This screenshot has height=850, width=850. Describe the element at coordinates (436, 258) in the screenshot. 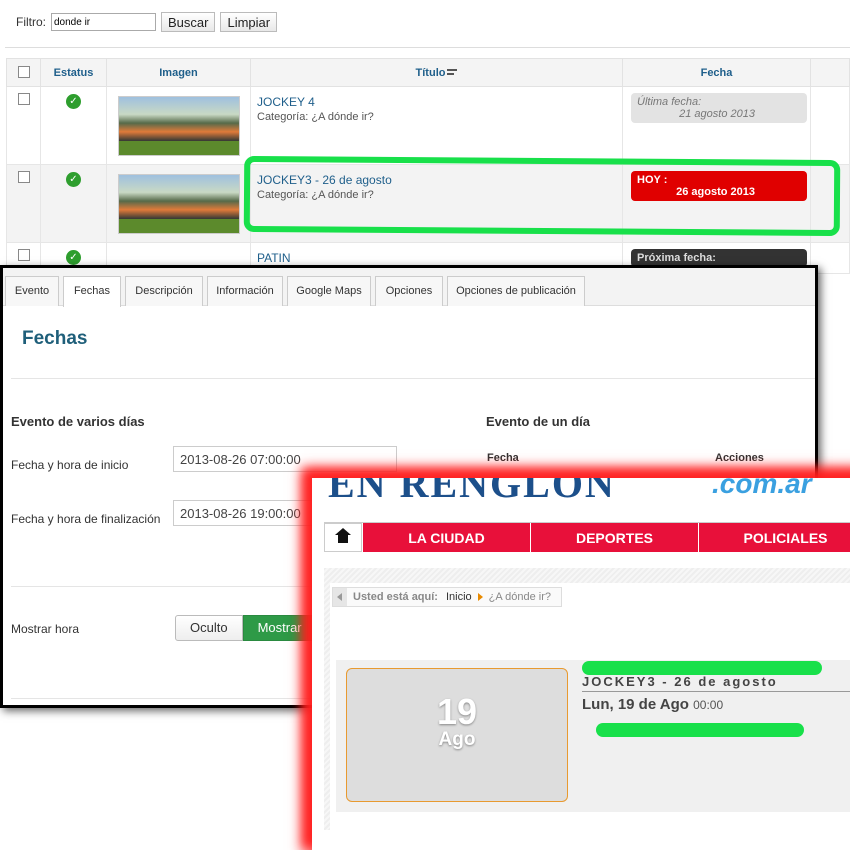

I see `event-title-link: PATIN` at that location.